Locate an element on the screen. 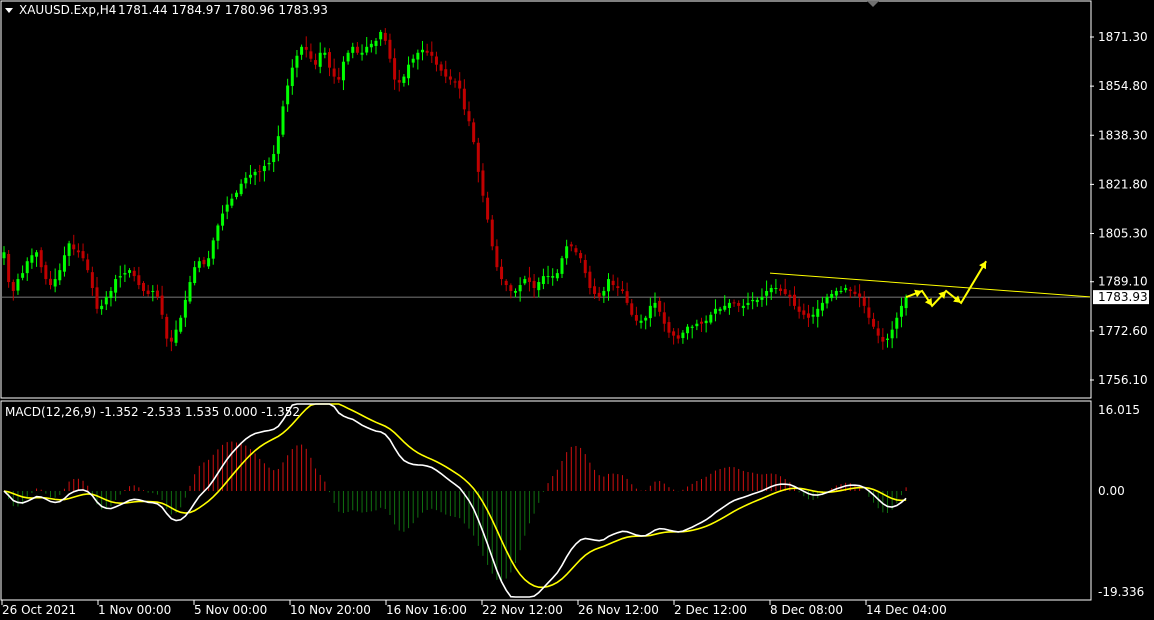  time-axis-label: 16 Nov 16:00 is located at coordinates (426, 610).